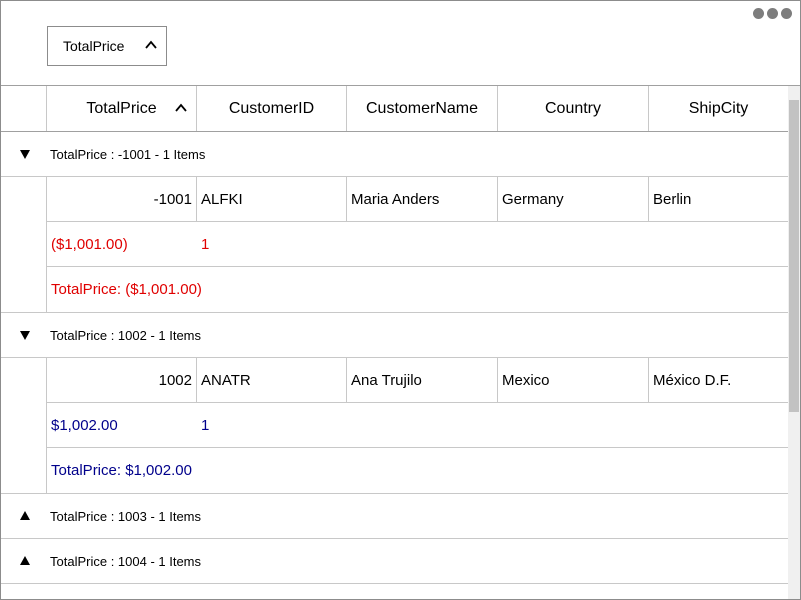 The height and width of the screenshot is (600, 801). What do you see at coordinates (122, 380) in the screenshot?
I see `cell-totalprice: 1002` at bounding box center [122, 380].